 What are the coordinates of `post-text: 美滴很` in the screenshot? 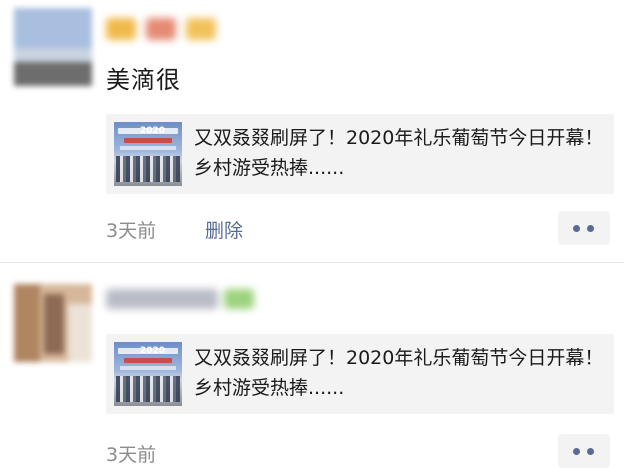 It's located at (143, 80).